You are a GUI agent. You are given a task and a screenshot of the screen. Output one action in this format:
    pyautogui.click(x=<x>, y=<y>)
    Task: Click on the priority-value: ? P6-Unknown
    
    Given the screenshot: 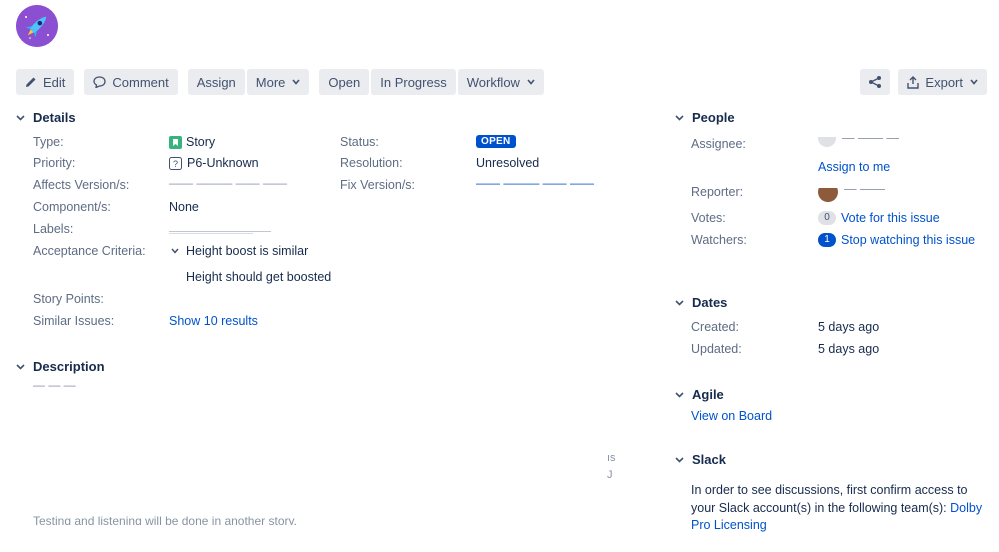 What is the action you would take?
    pyautogui.click(x=214, y=163)
    